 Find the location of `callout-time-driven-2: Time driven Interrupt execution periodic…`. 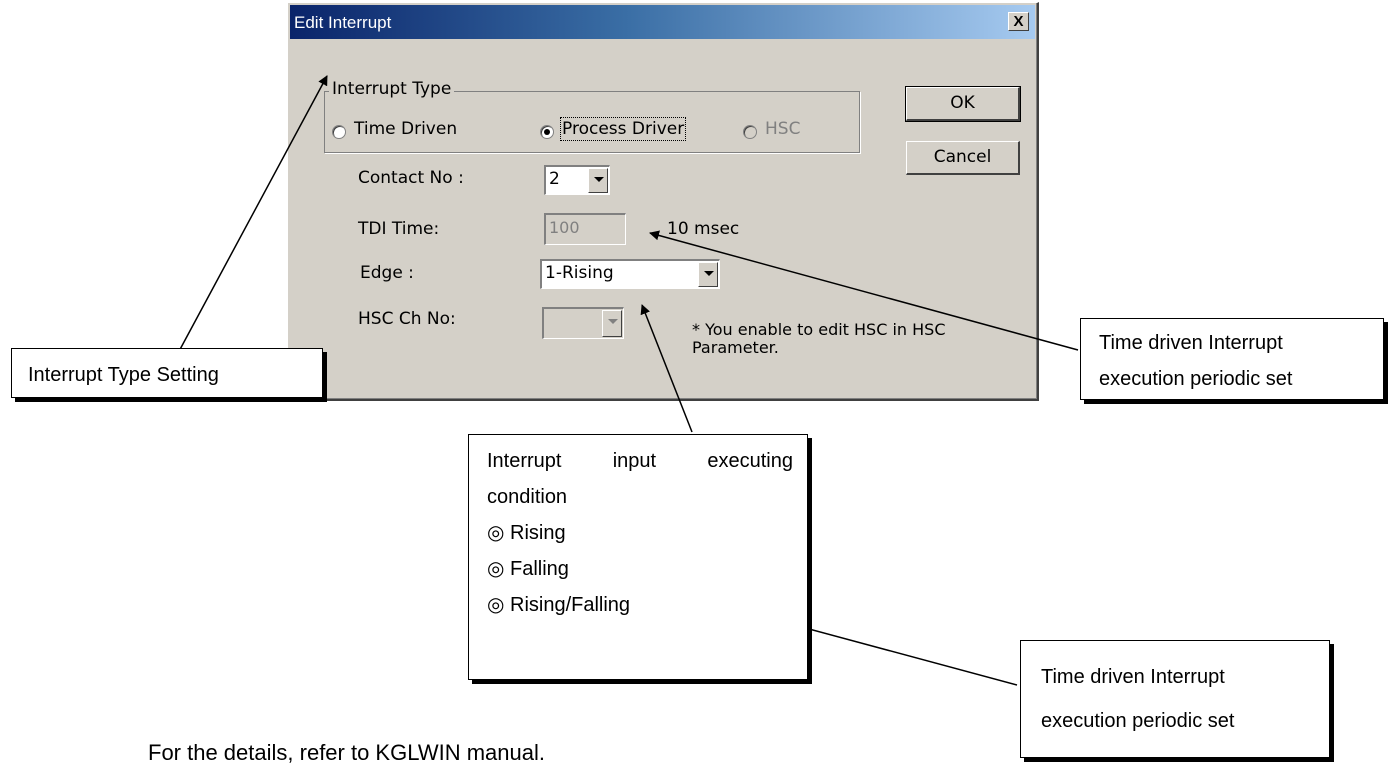

callout-time-driven-2: Time driven Interrupt execution periodic… is located at coordinates (1175, 699).